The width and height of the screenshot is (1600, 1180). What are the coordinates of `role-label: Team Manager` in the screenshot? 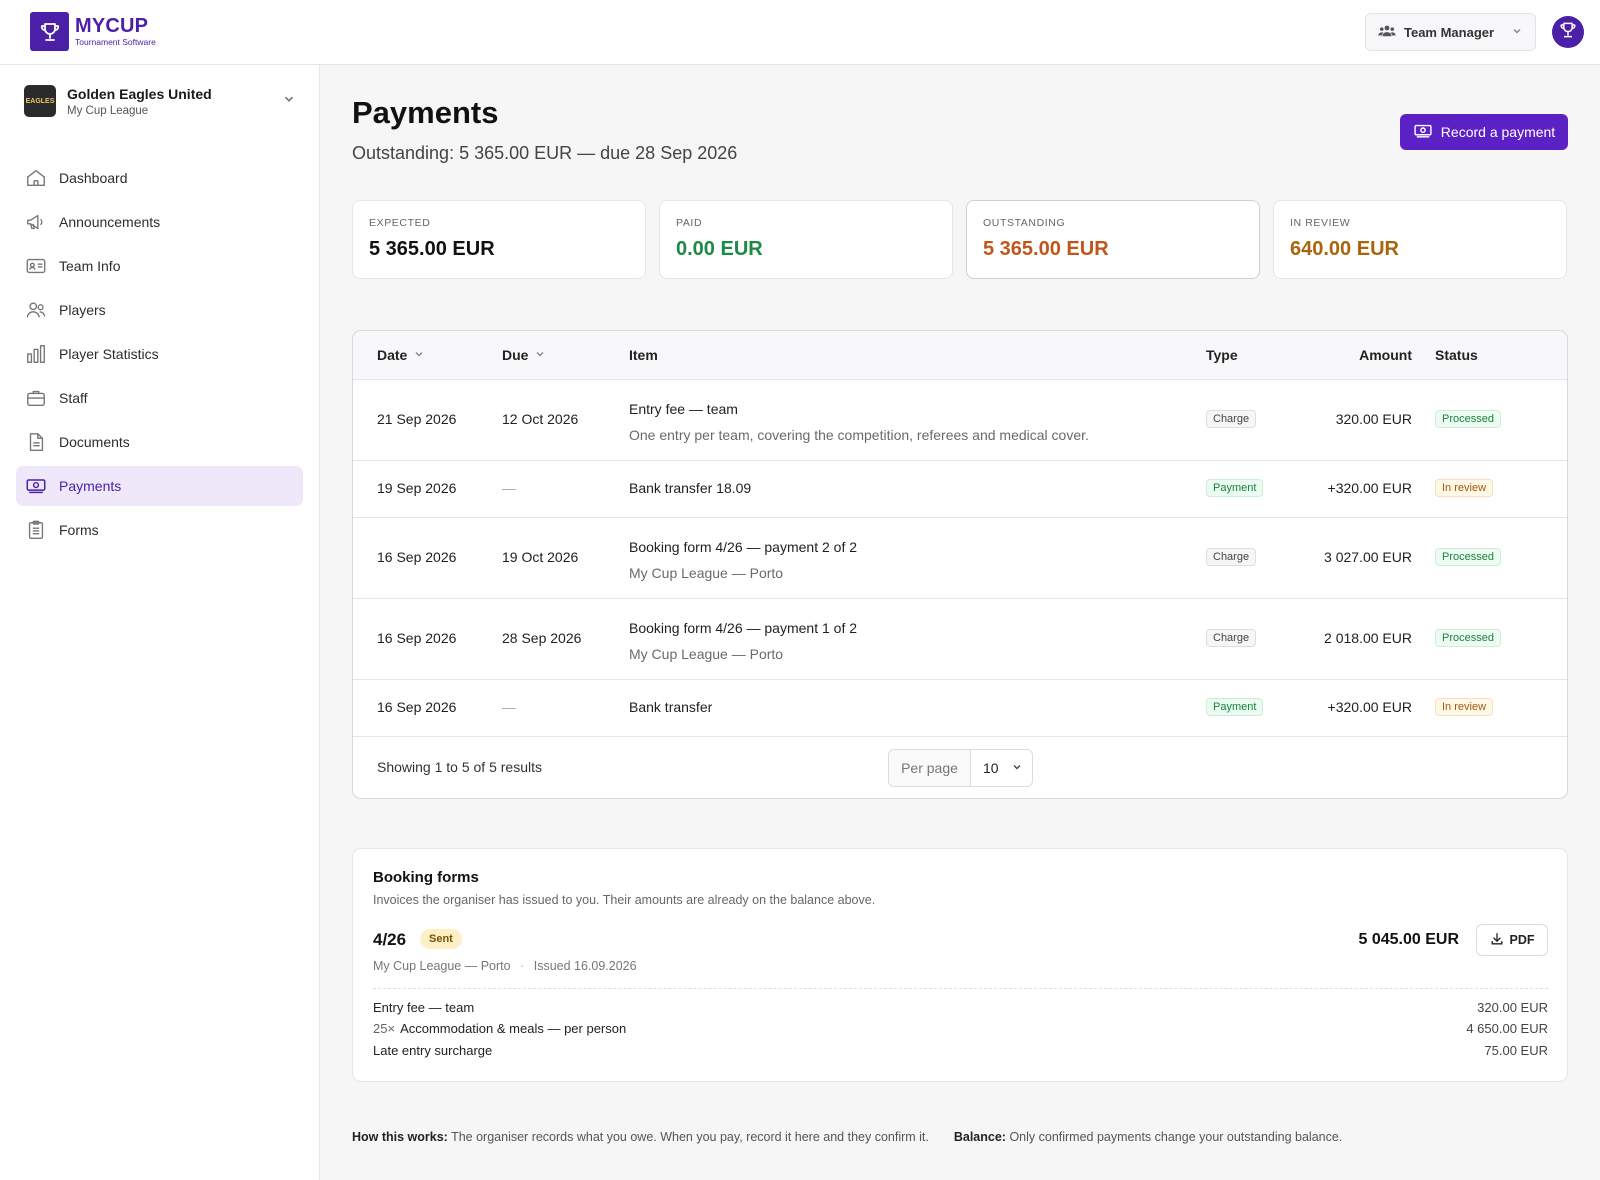 It's located at (1449, 32).